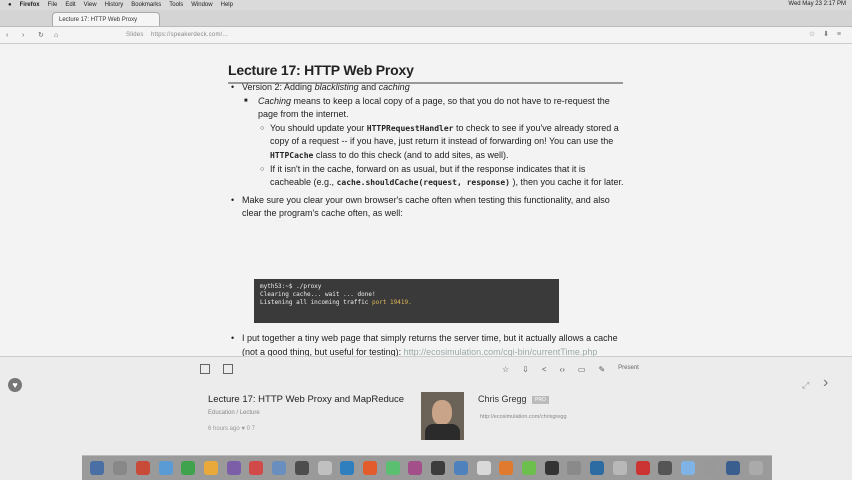 Image resolution: width=852 pixels, height=480 pixels. What do you see at coordinates (525, 369) in the screenshot?
I see `download-icon: ⇩` at bounding box center [525, 369].